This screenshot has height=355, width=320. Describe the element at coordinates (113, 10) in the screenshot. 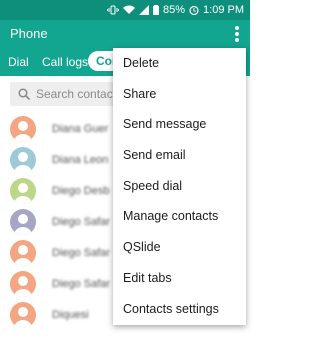

I see `vibrate-icon` at that location.